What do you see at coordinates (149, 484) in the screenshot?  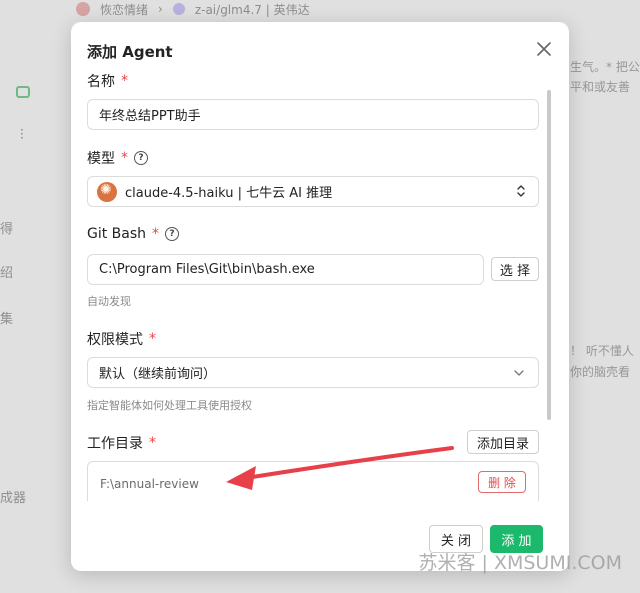 I see `directory-path: F:\annual-review` at bounding box center [149, 484].